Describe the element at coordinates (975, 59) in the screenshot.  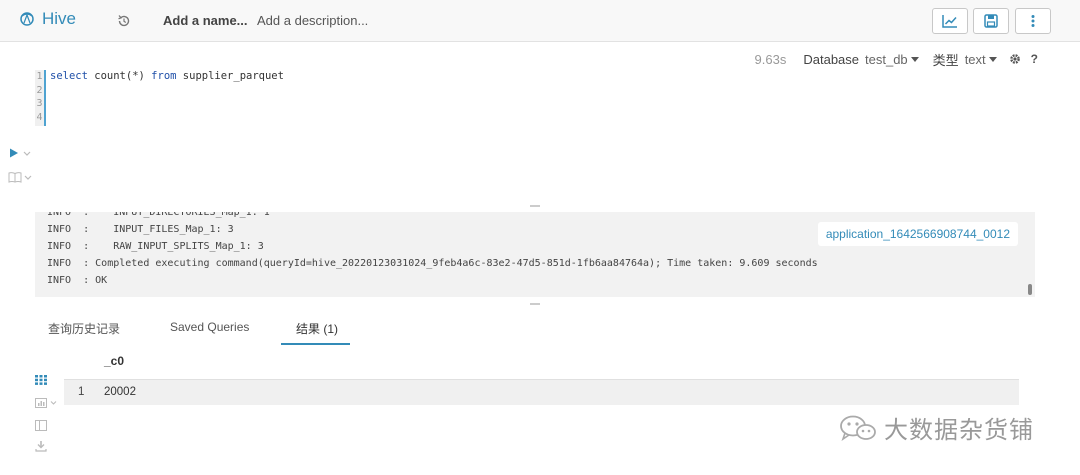
I see `type-select: text` at that location.